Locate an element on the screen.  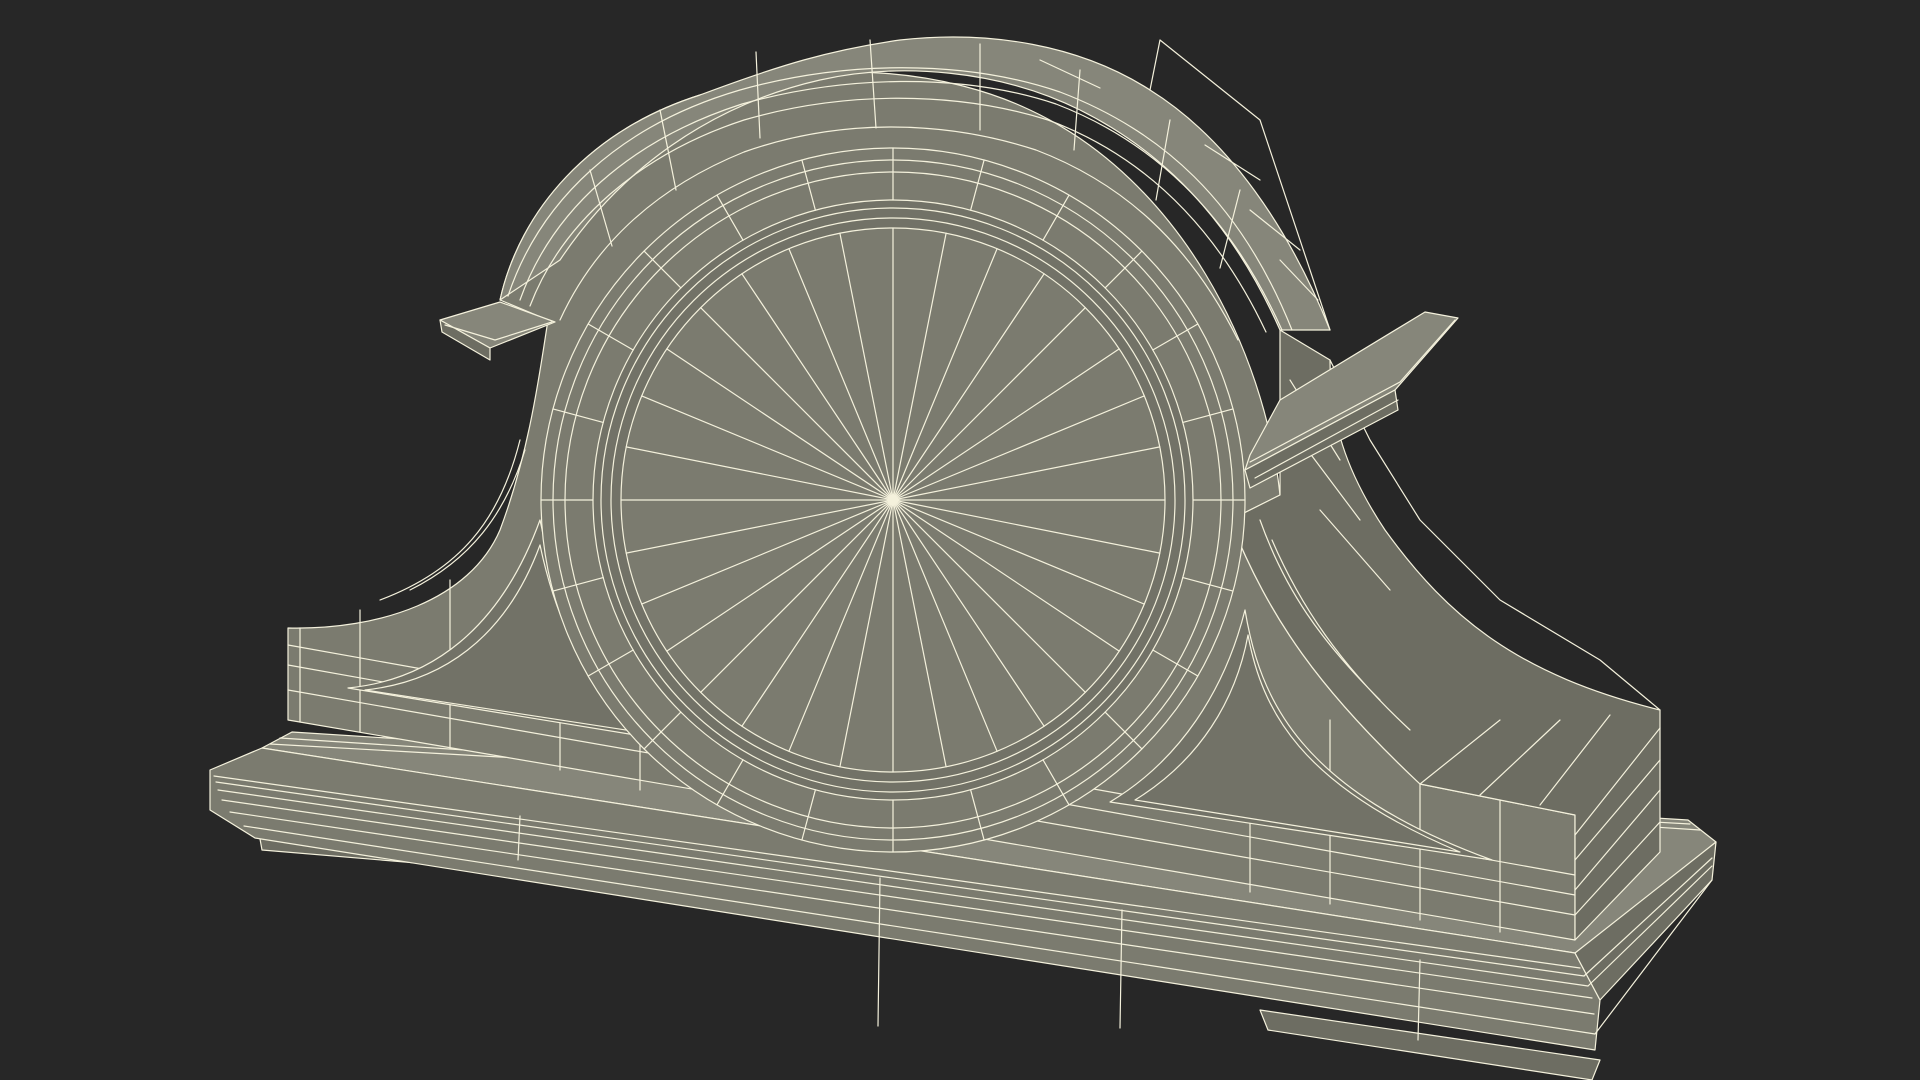
dial-center is located at coordinates (893, 500).